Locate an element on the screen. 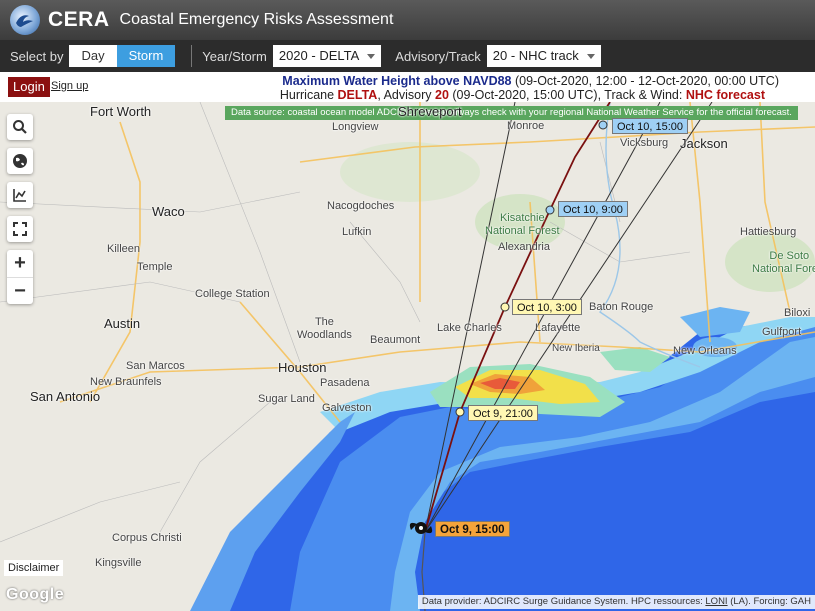 The height and width of the screenshot is (611, 815). track-label: Oct 10, 15:00 is located at coordinates (650, 126).